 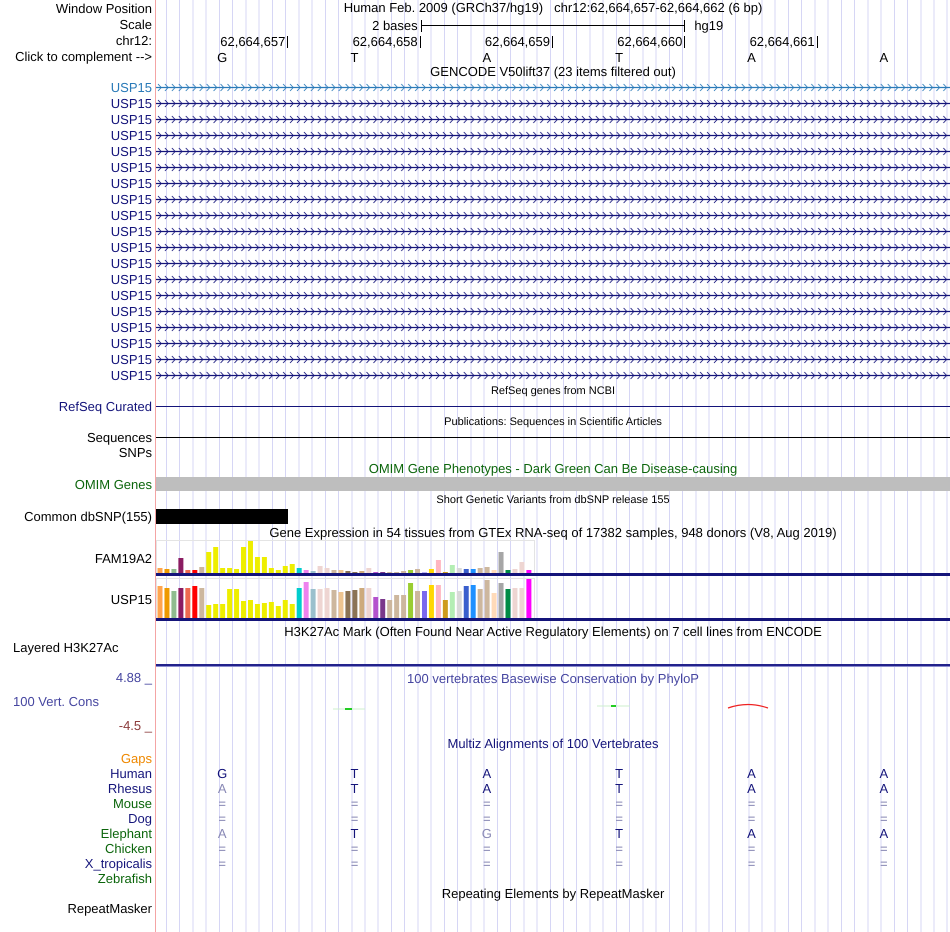 I want to click on score-arc-icon, so click(x=748, y=706).